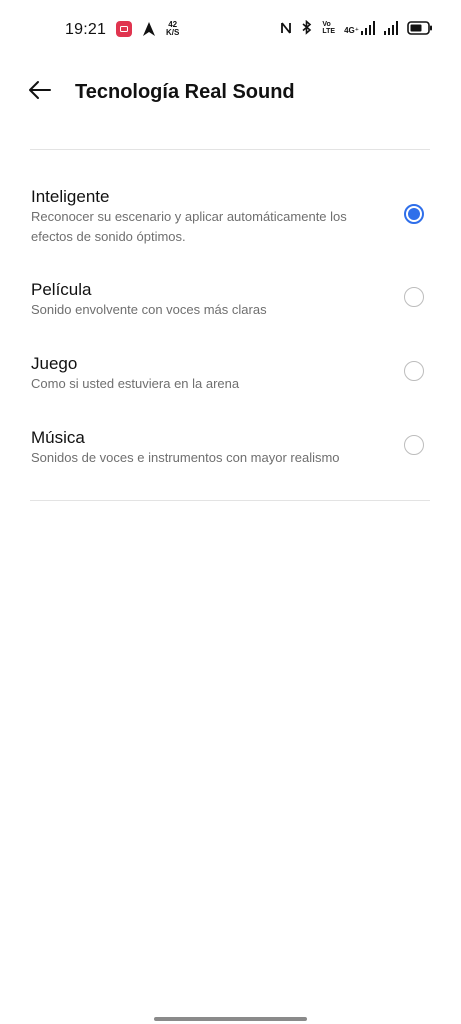 This screenshot has height=1024, width=461. I want to click on top-divider, so click(230, 149).